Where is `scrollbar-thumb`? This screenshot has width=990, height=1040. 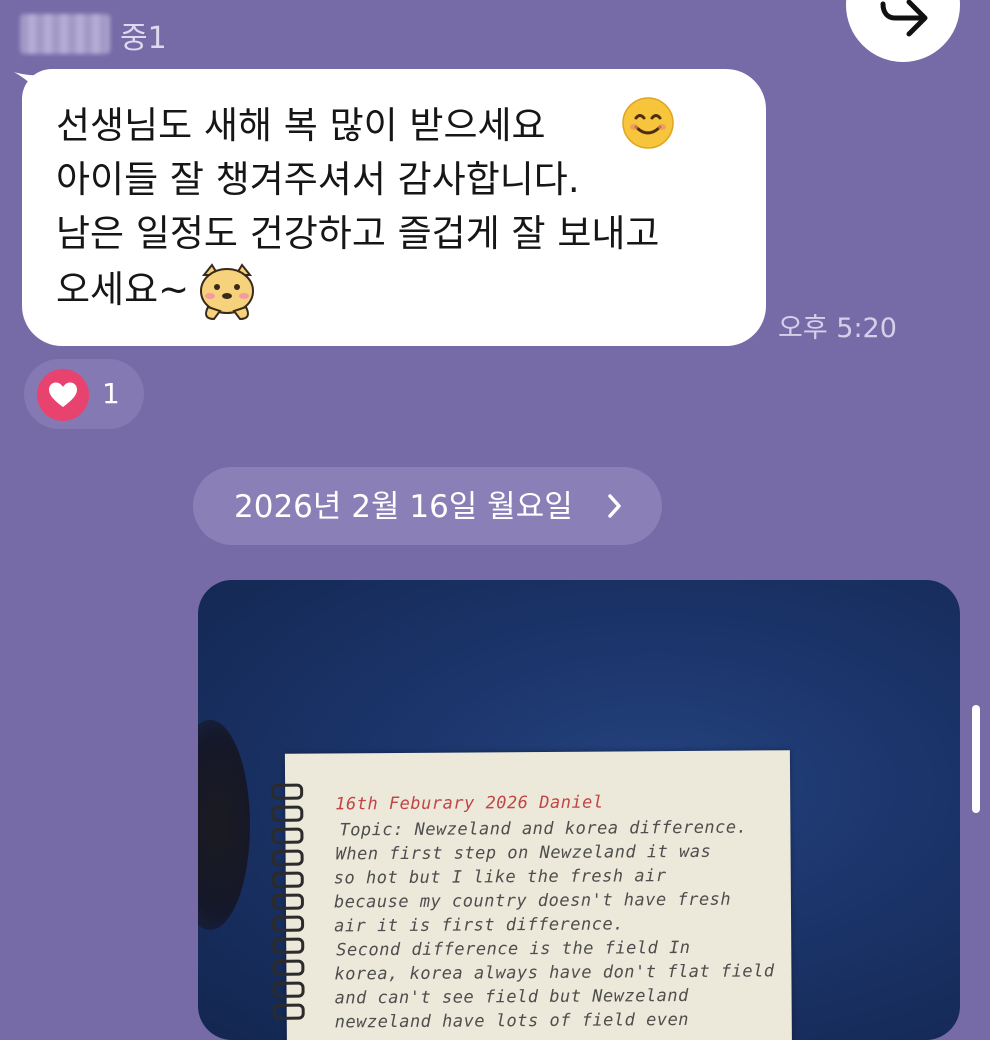 scrollbar-thumb is located at coordinates (976, 759).